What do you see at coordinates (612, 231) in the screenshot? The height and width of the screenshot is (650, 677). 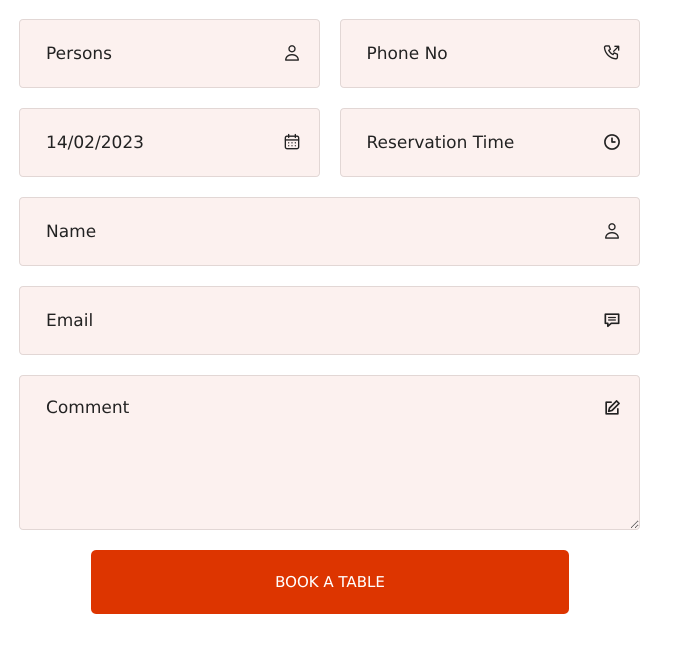 I see `person-icon` at bounding box center [612, 231].